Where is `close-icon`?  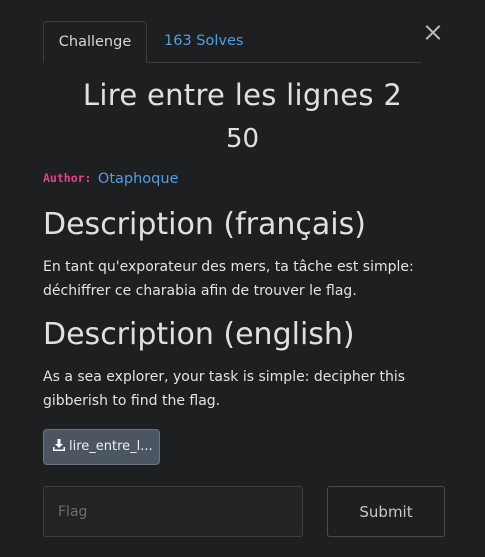
close-icon is located at coordinates (433, 32).